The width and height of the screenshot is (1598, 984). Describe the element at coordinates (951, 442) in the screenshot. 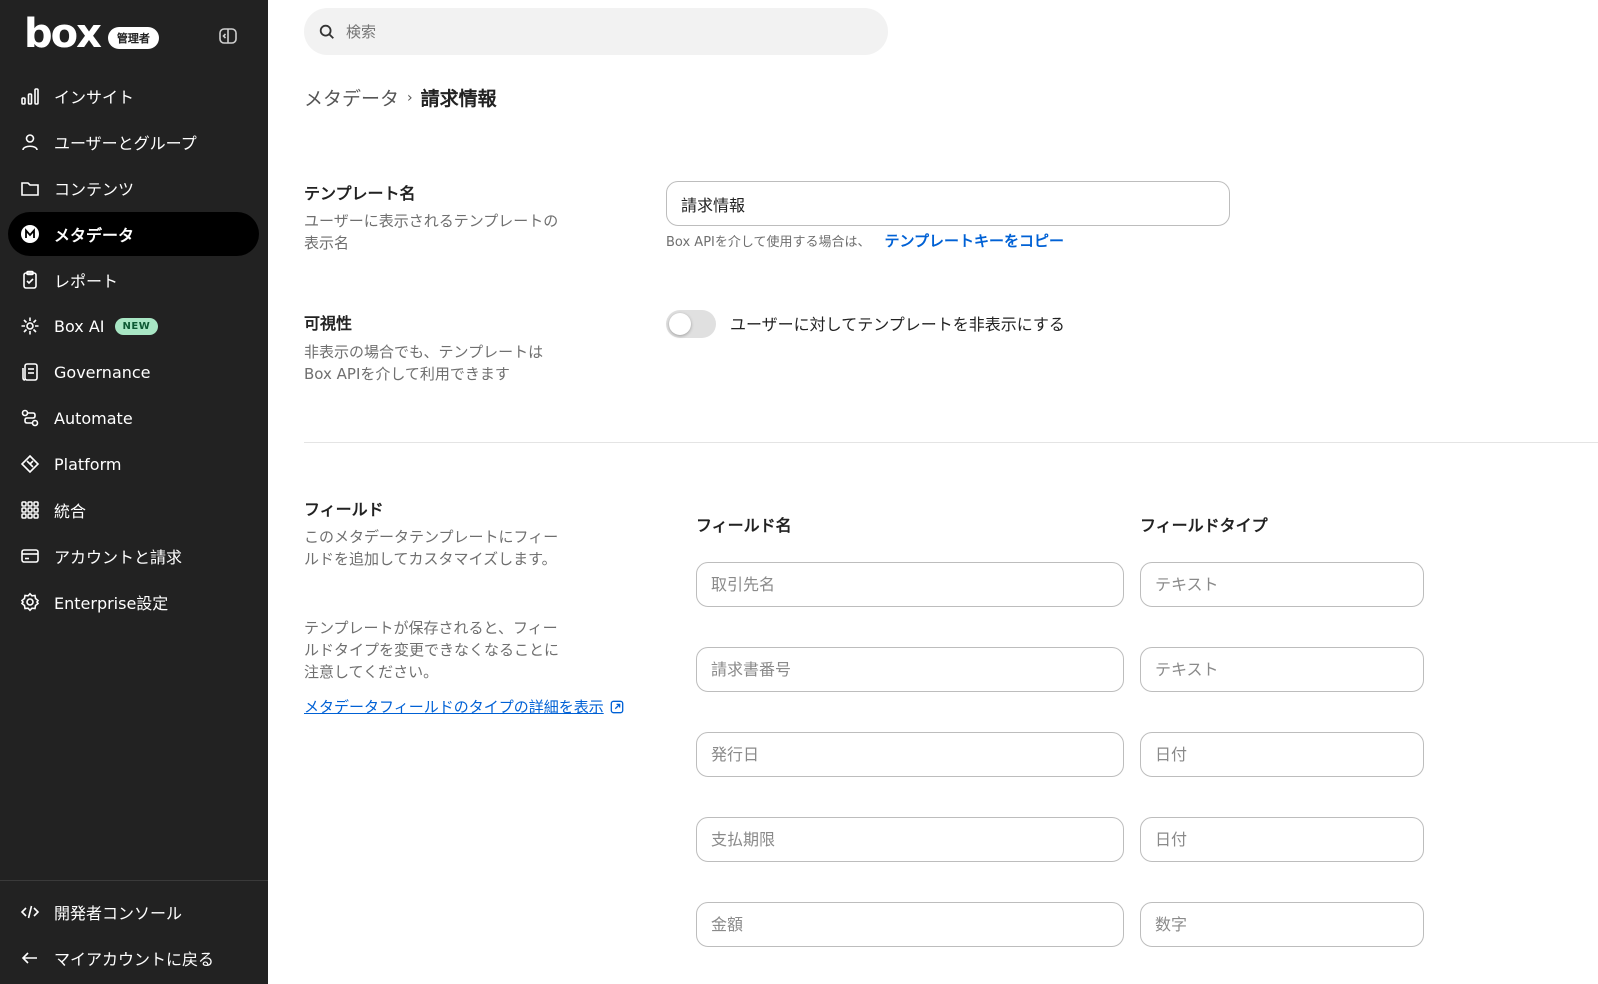

I see `section-divider` at that location.